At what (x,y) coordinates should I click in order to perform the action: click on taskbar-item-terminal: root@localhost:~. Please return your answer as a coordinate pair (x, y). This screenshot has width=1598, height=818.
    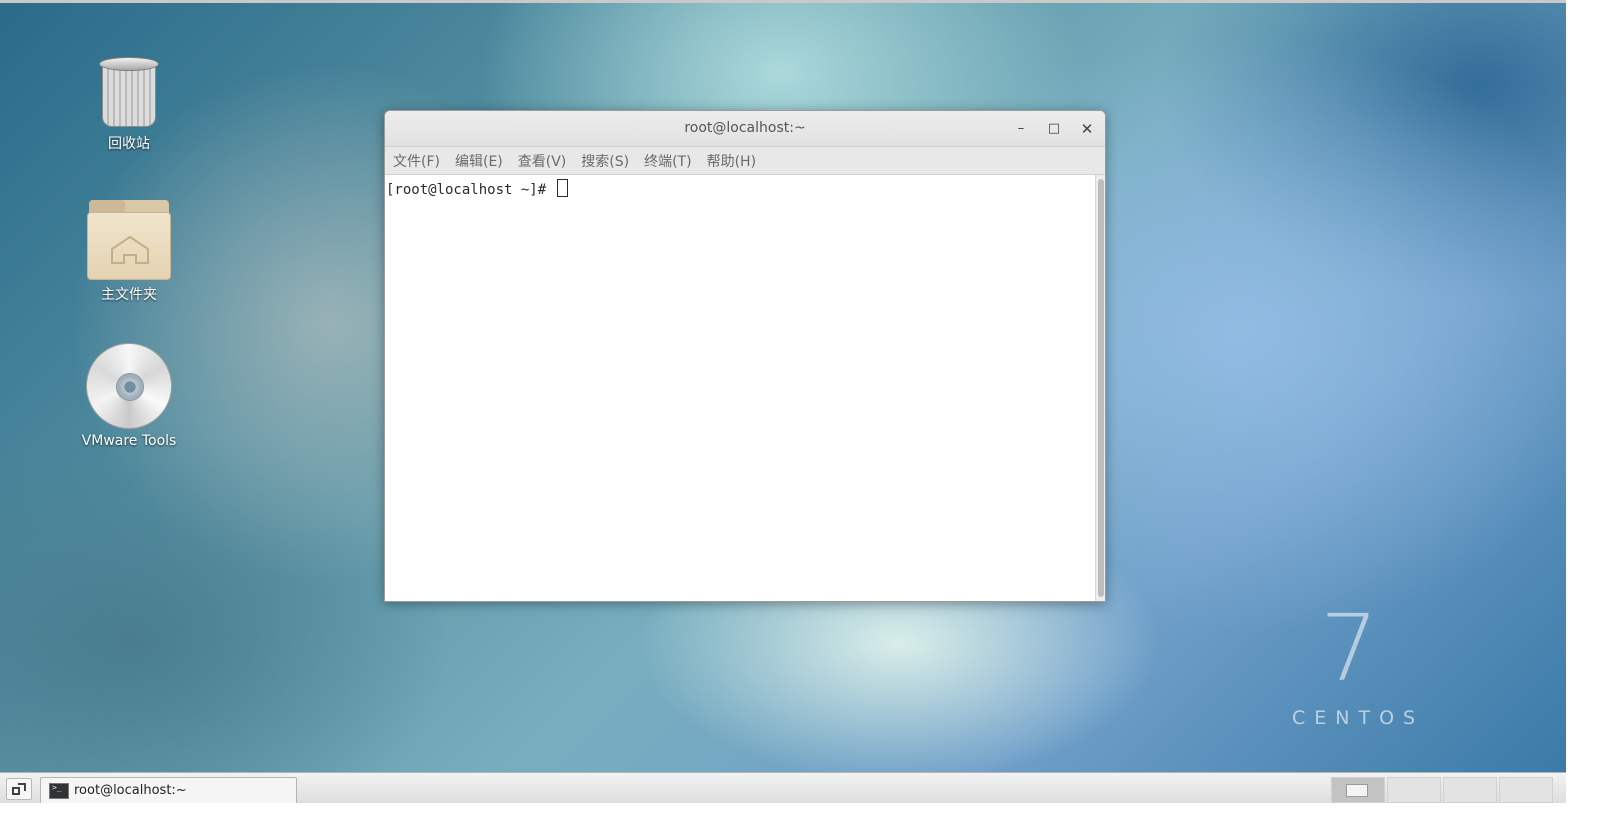
    Looking at the image, I should click on (168, 790).